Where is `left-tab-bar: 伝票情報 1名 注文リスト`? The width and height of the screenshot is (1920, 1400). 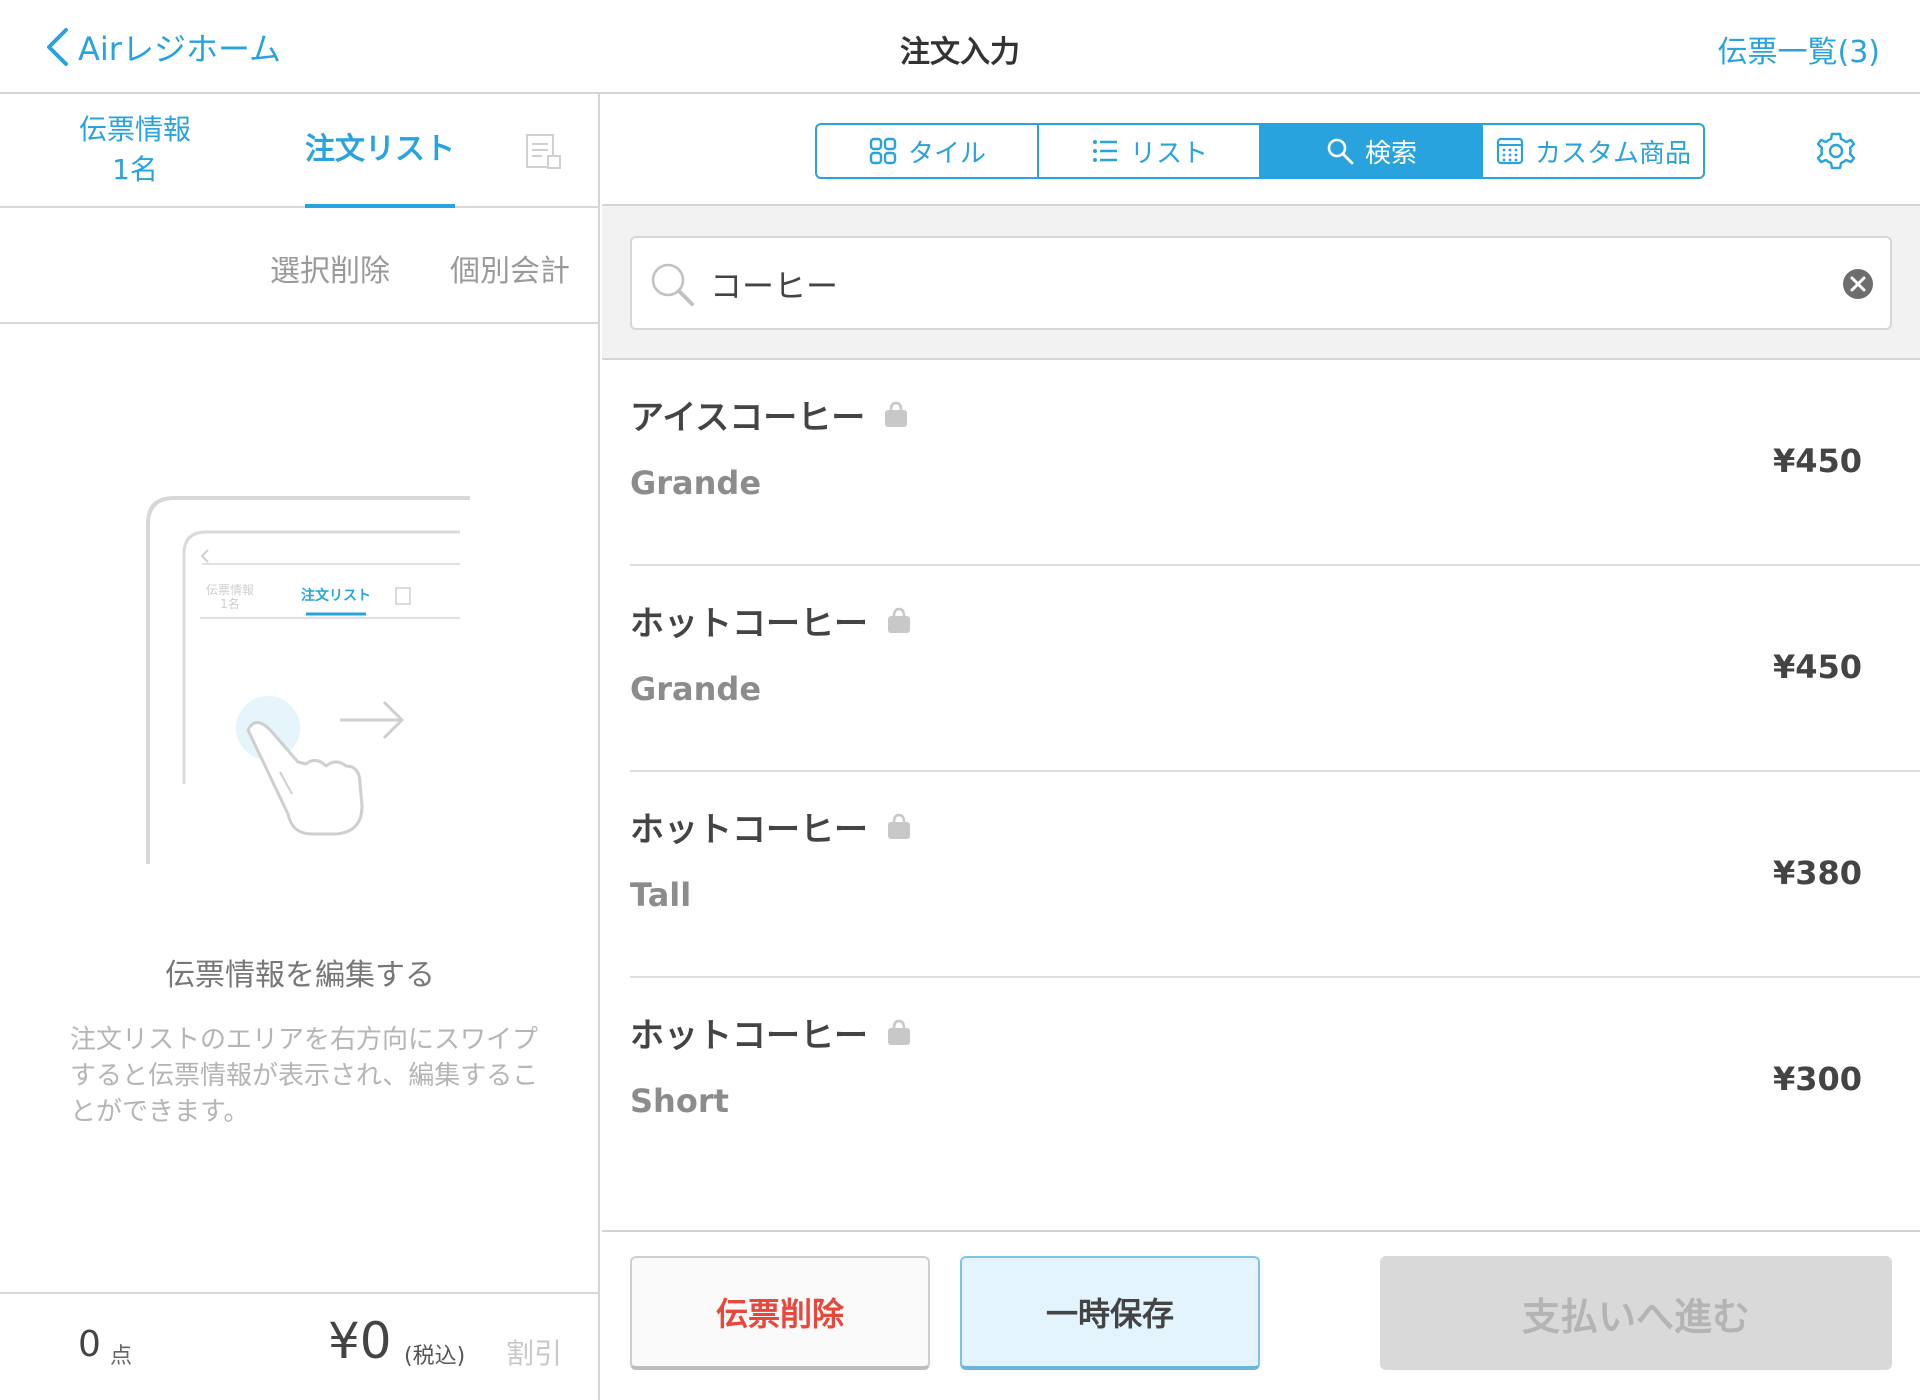
left-tab-bar: 伝票情報 1名 注文リスト is located at coordinates (300, 151).